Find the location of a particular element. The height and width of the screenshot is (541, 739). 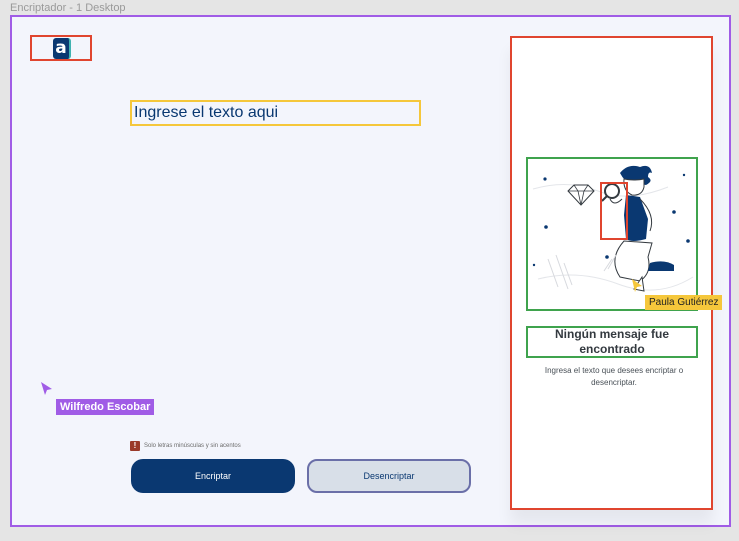

diamond-icon is located at coordinates (581, 195).